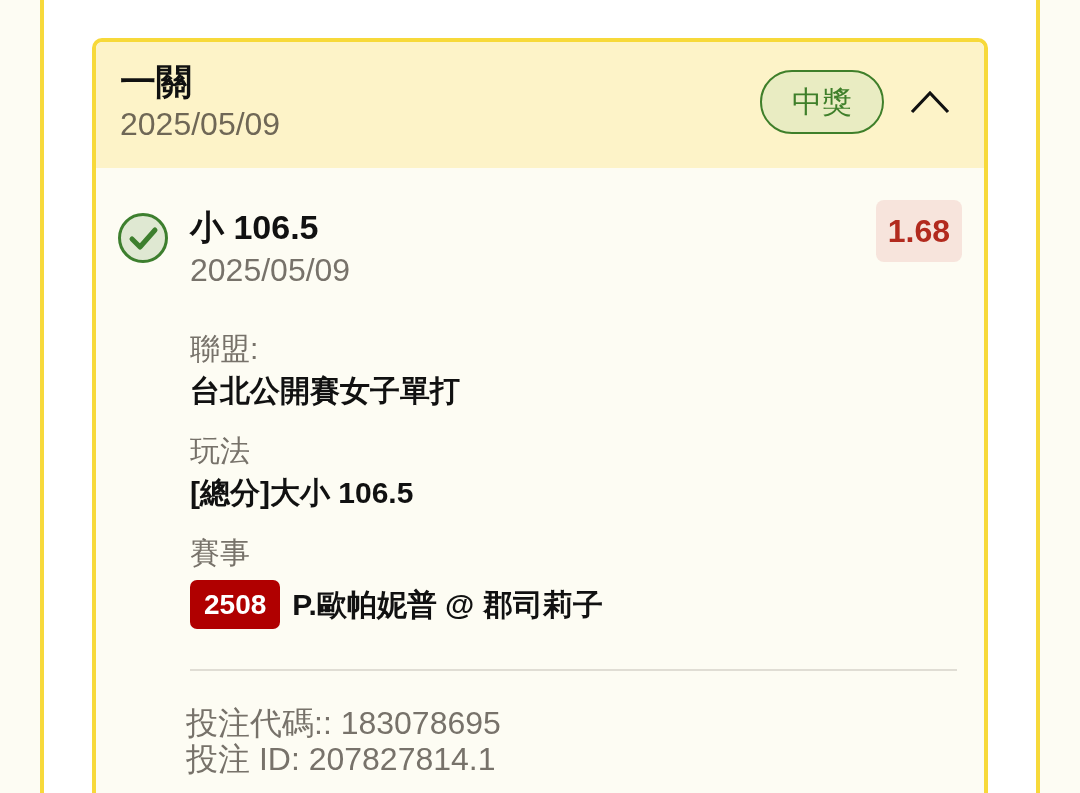  Describe the element at coordinates (930, 102) in the screenshot. I see `chevron-up-icon` at that location.